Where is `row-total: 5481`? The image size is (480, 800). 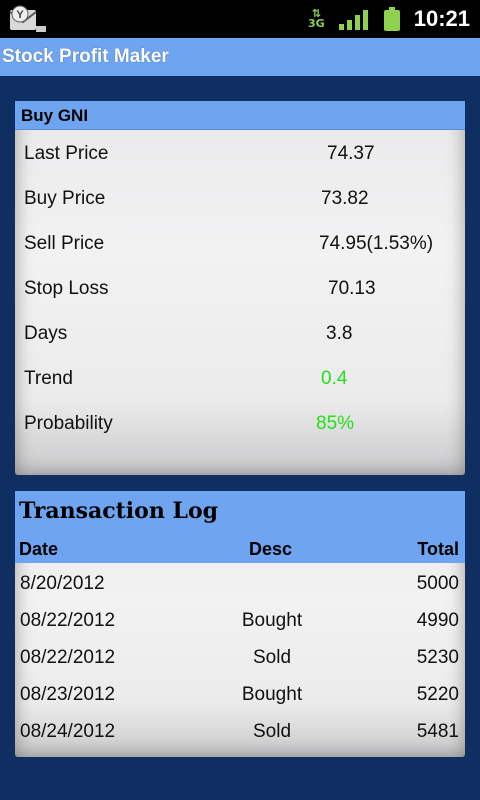 row-total: 5481 is located at coordinates (437, 731).